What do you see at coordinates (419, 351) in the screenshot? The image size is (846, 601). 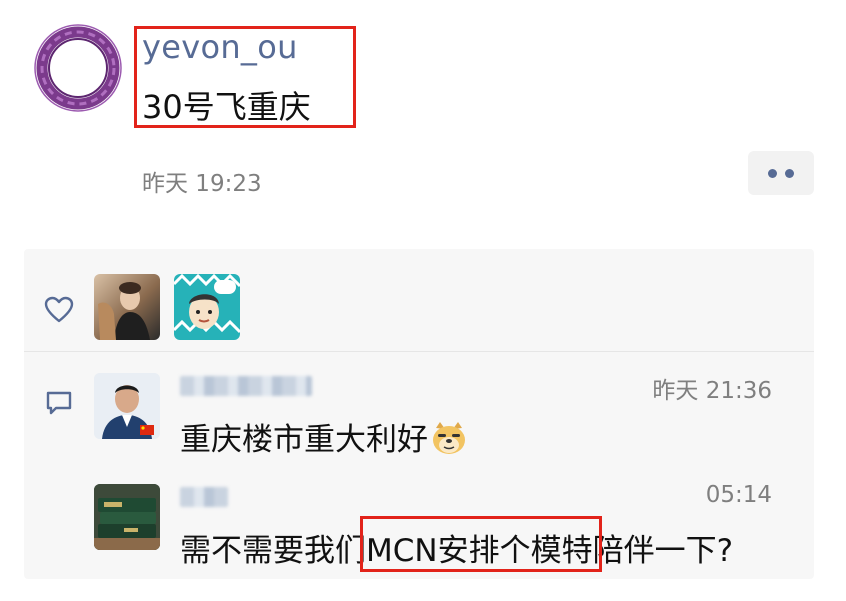 I see `divider` at bounding box center [419, 351].